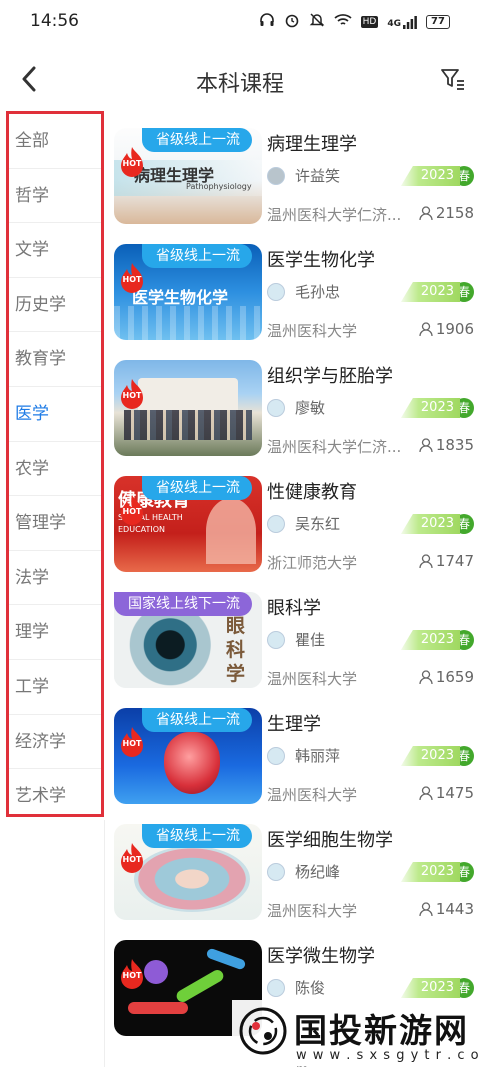 This screenshot has height=1067, width=480. What do you see at coordinates (236, 650) in the screenshot?
I see `thumb-caption: 眼科学` at bounding box center [236, 650].